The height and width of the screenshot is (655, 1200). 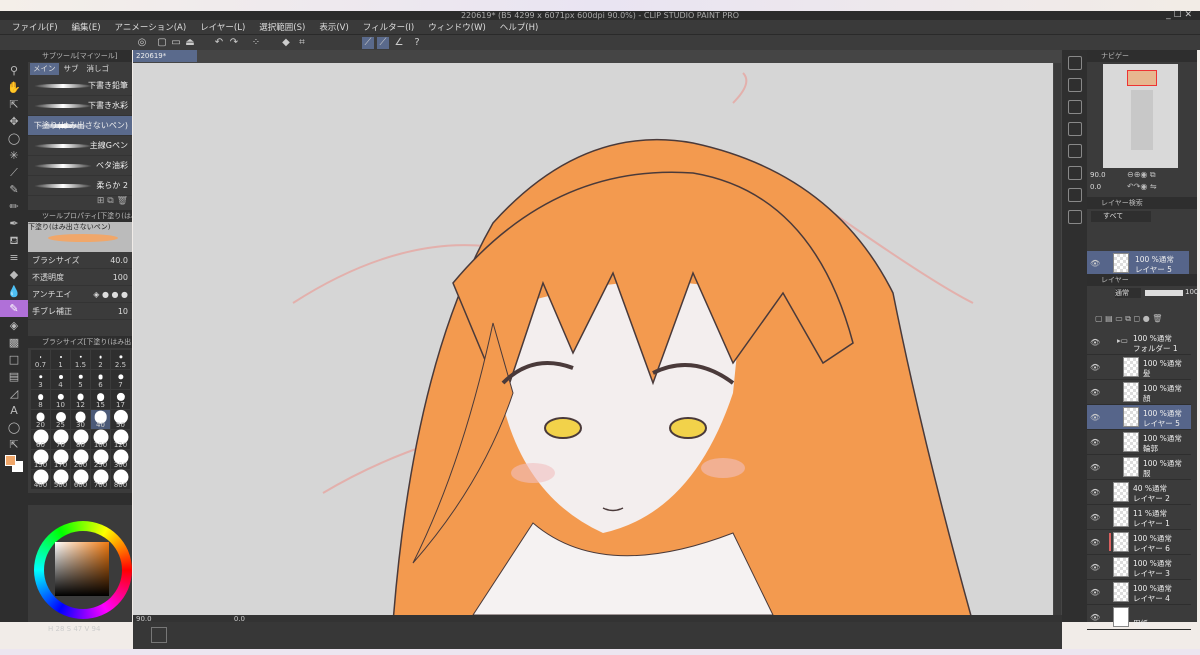 I want to click on brush-size-option: 40, so click(x=100, y=419).